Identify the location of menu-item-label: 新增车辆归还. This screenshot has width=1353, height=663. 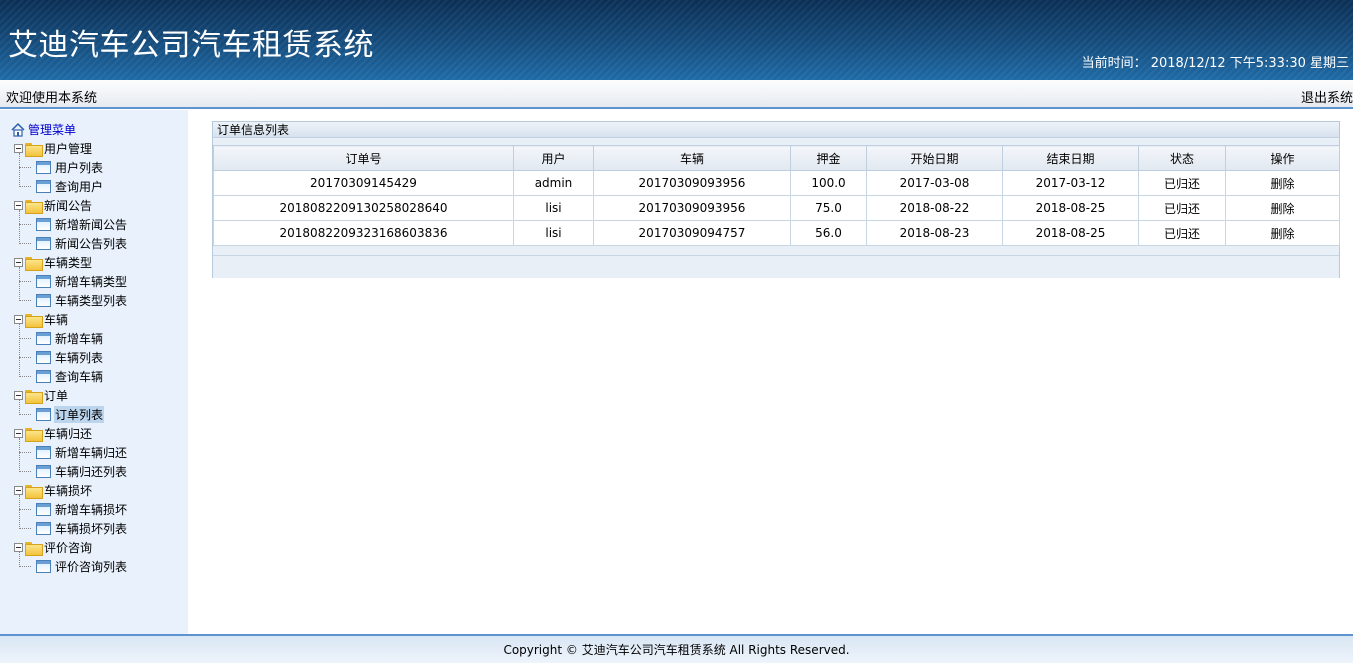
(91, 453).